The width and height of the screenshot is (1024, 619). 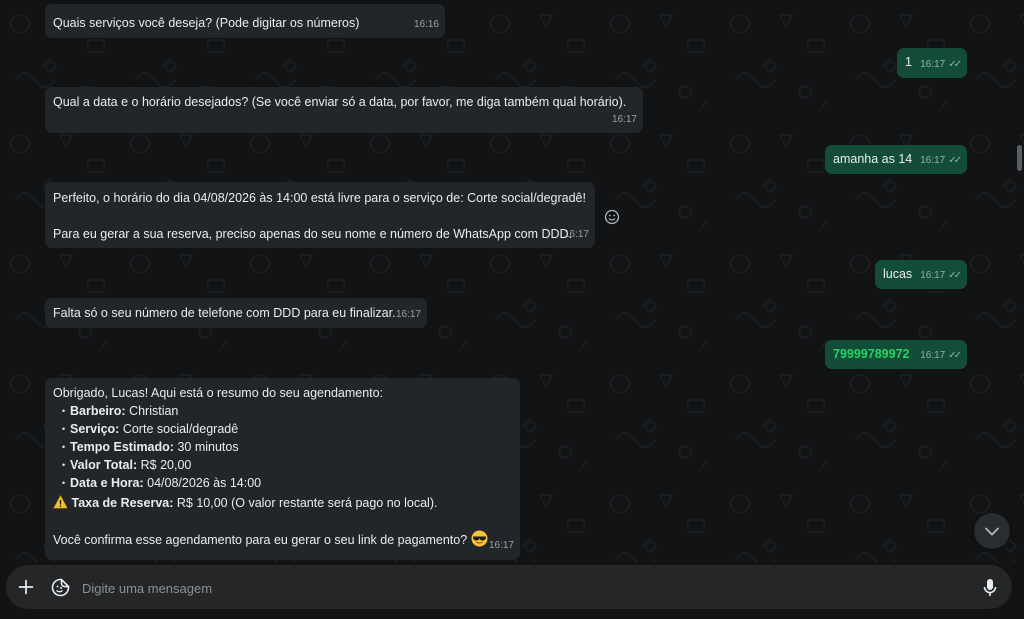 I want to click on composer-bar, so click(x=509, y=587).